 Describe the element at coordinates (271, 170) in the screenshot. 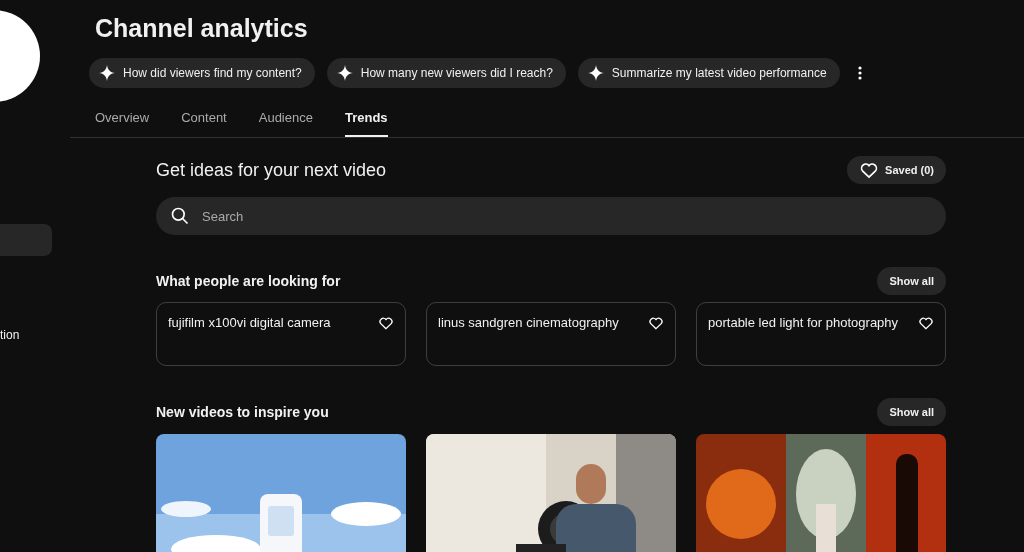

I see `section-title: Get ideas for your next video` at that location.